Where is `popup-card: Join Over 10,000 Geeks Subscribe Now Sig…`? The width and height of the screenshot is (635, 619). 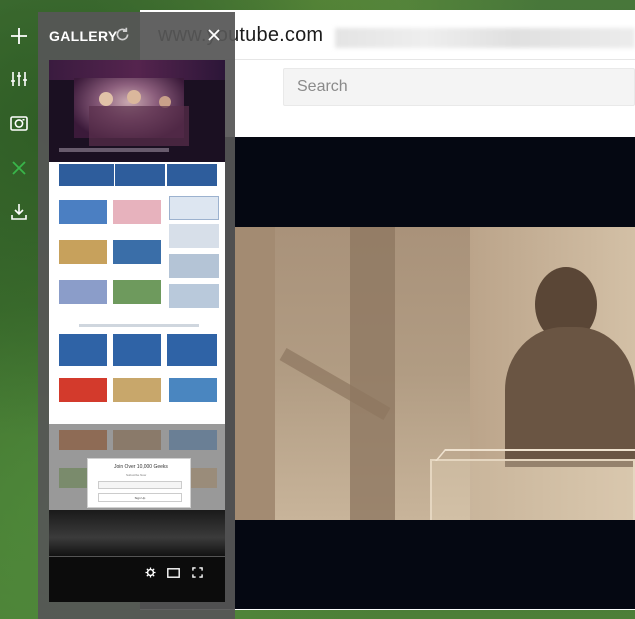 popup-card: Join Over 10,000 Geeks Subscribe Now Sig… is located at coordinates (139, 483).